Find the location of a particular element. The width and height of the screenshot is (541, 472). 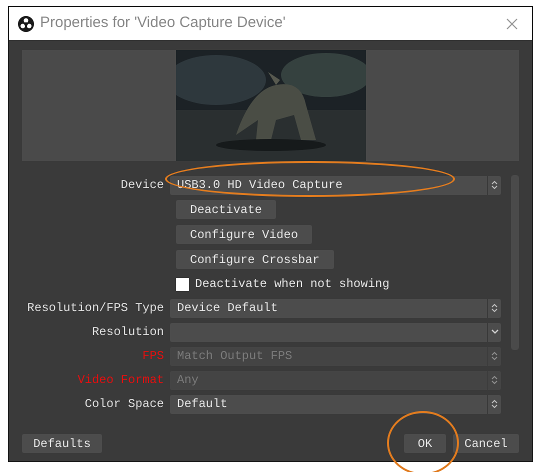

dropdown: USB3.0 HD Video Capture is located at coordinates (335, 185).